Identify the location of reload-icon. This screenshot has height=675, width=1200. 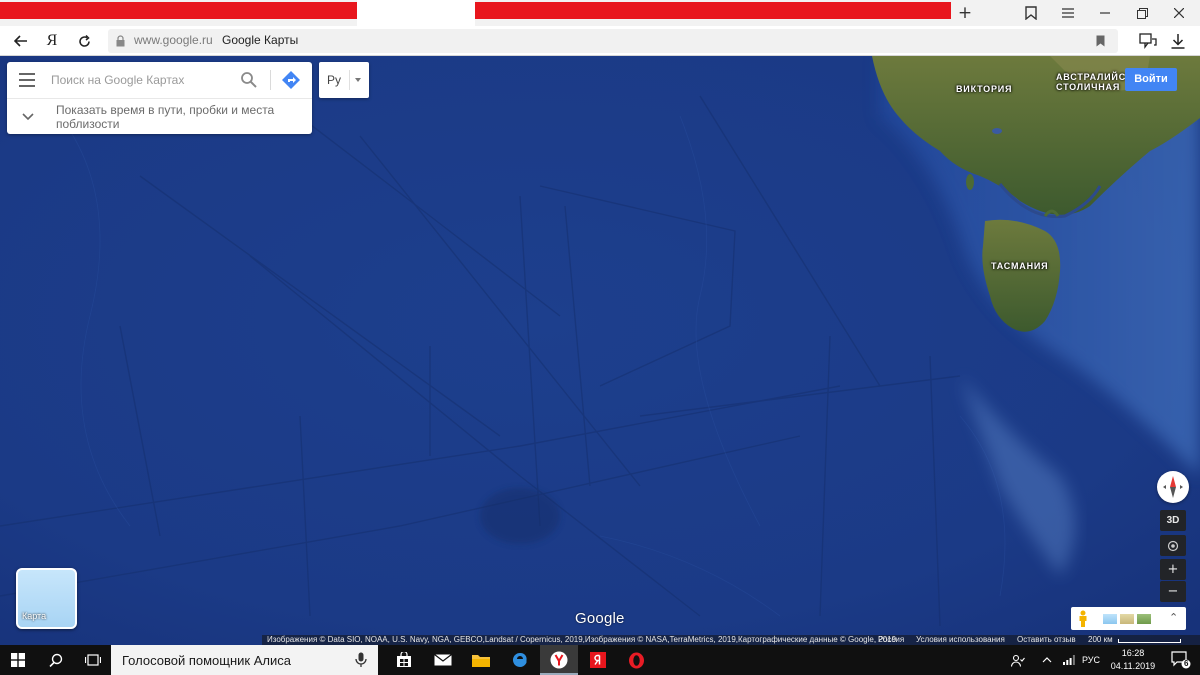
(84, 41).